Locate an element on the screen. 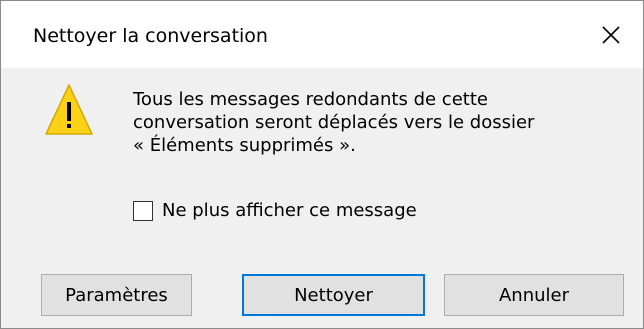 This screenshot has height=329, width=644. cancel-button: Annuler is located at coordinates (534, 295).